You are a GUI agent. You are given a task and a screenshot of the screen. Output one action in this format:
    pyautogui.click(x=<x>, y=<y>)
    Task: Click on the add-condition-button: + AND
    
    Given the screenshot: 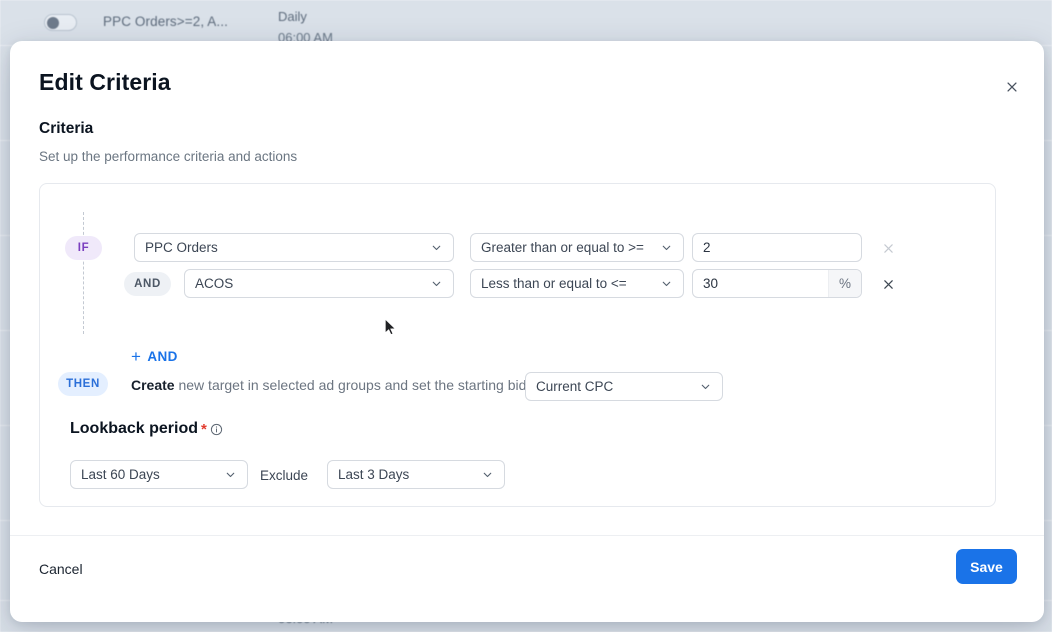 What is the action you would take?
    pyautogui.click(x=154, y=356)
    